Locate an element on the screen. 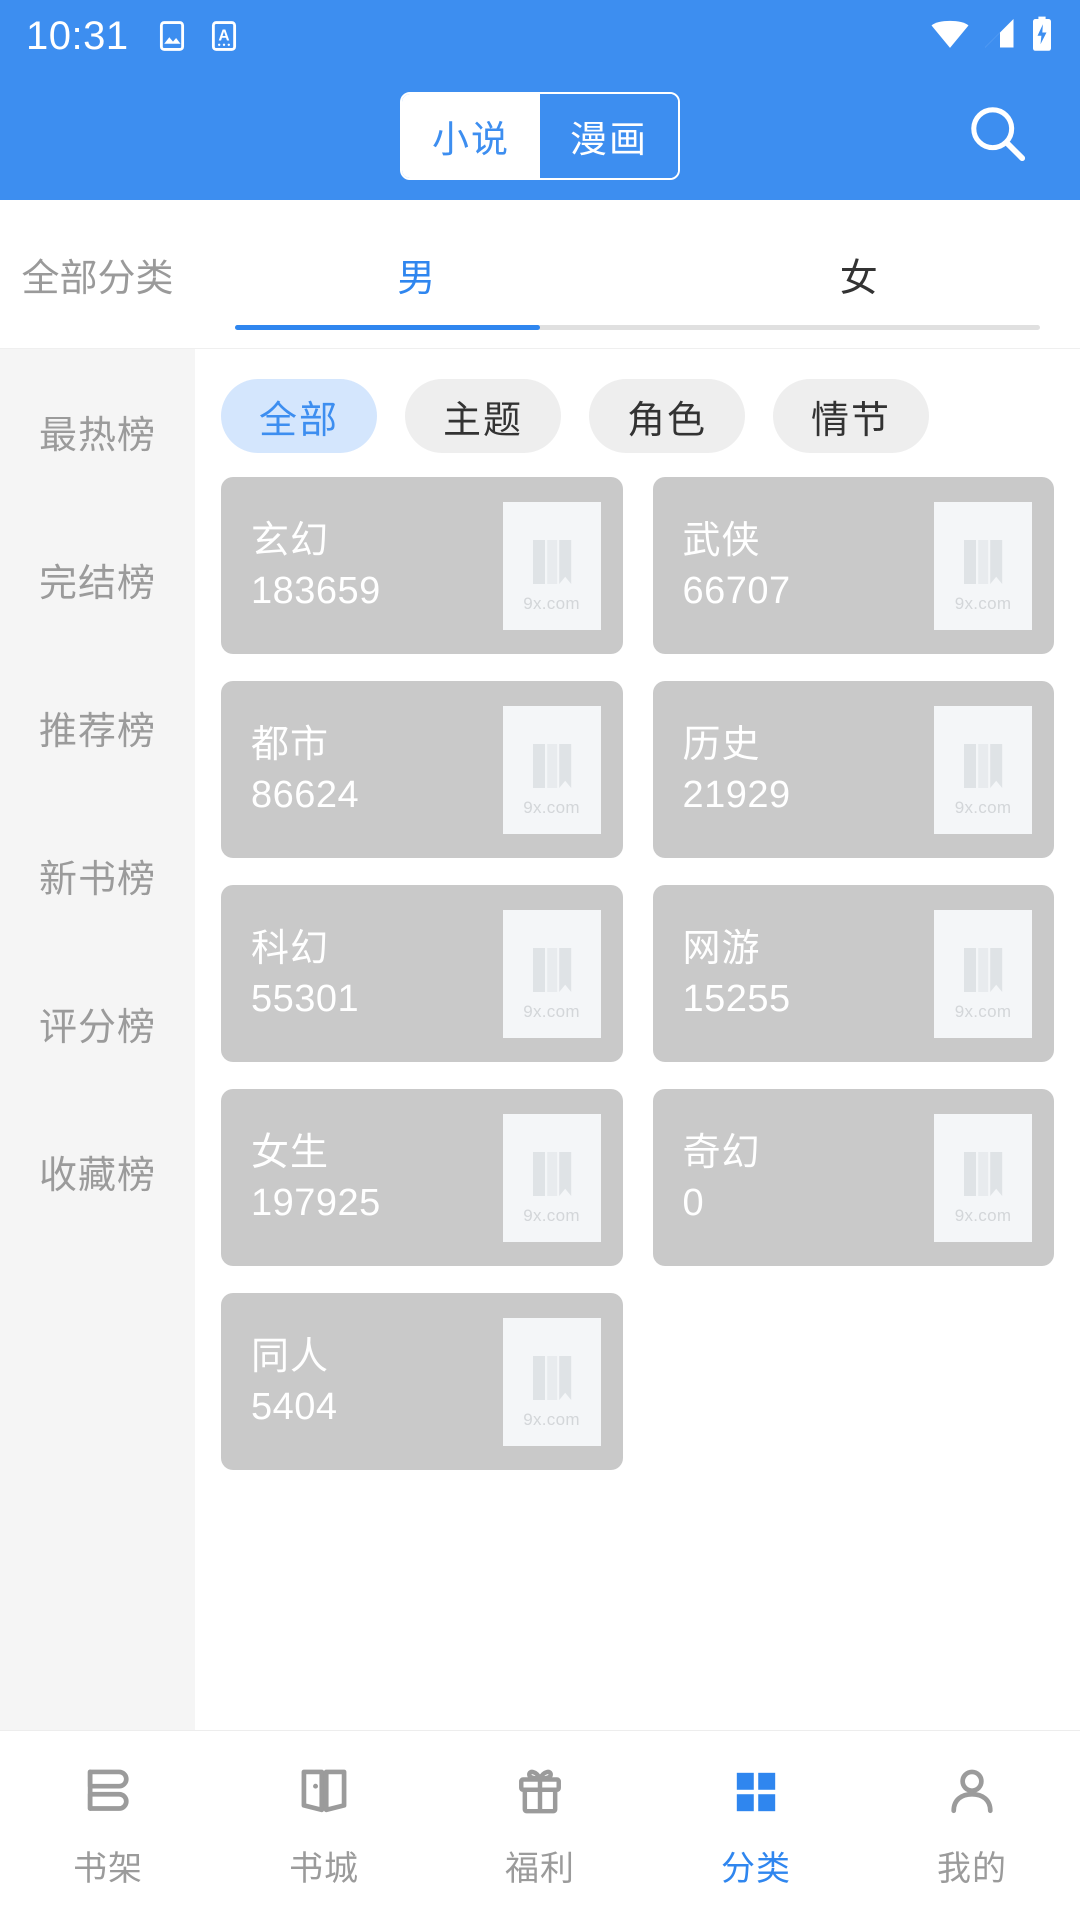  category-card-fanfic: 同人 5404 9x.com is located at coordinates (422, 1381).